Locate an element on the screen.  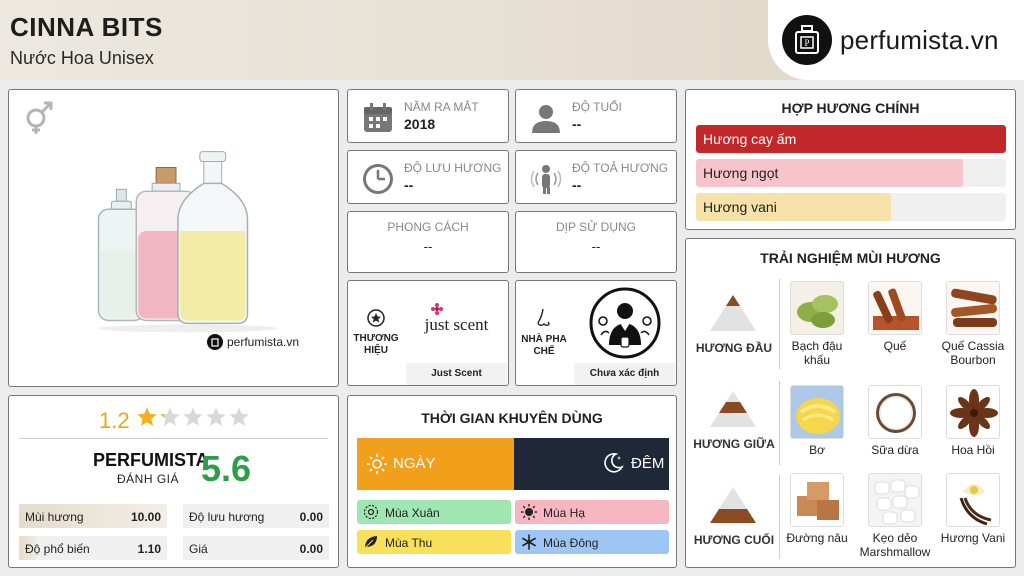
brand-label-line2: HIỆU is located at coordinates (376, 350).